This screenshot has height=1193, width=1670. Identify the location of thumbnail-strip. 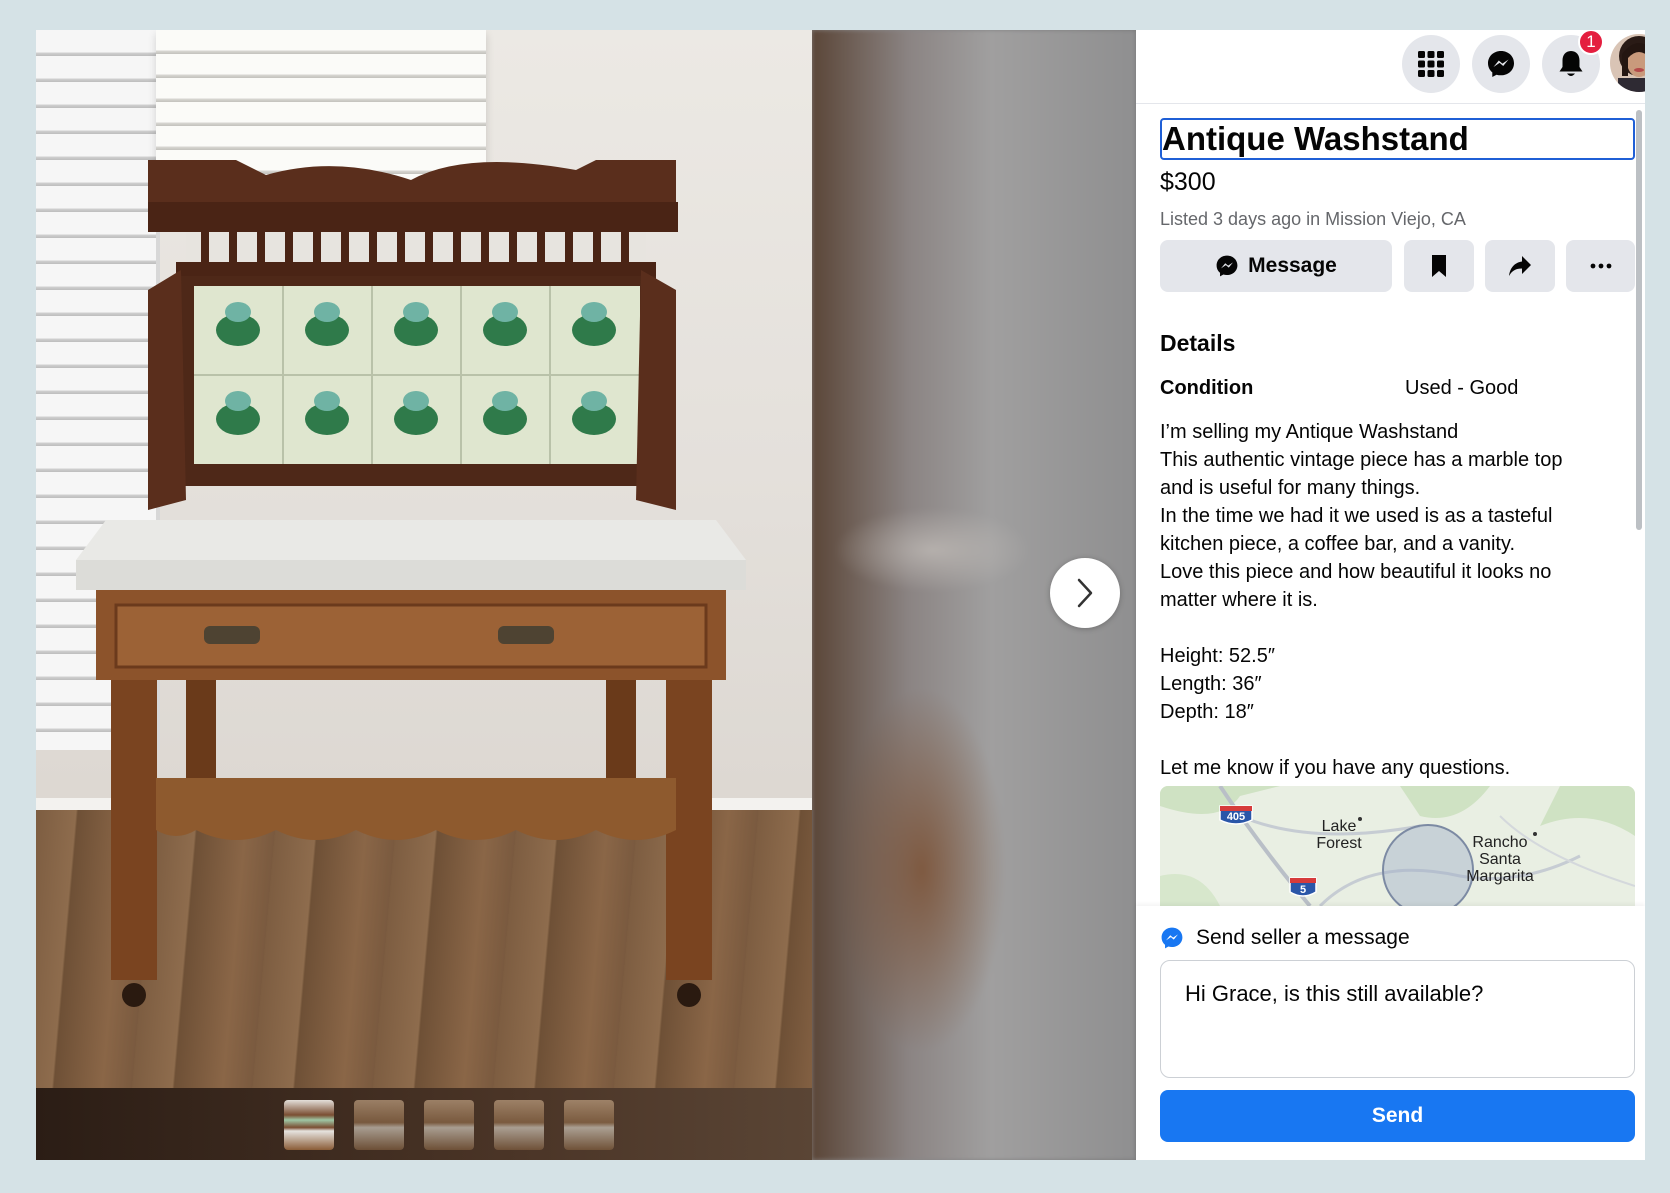
(424, 1124).